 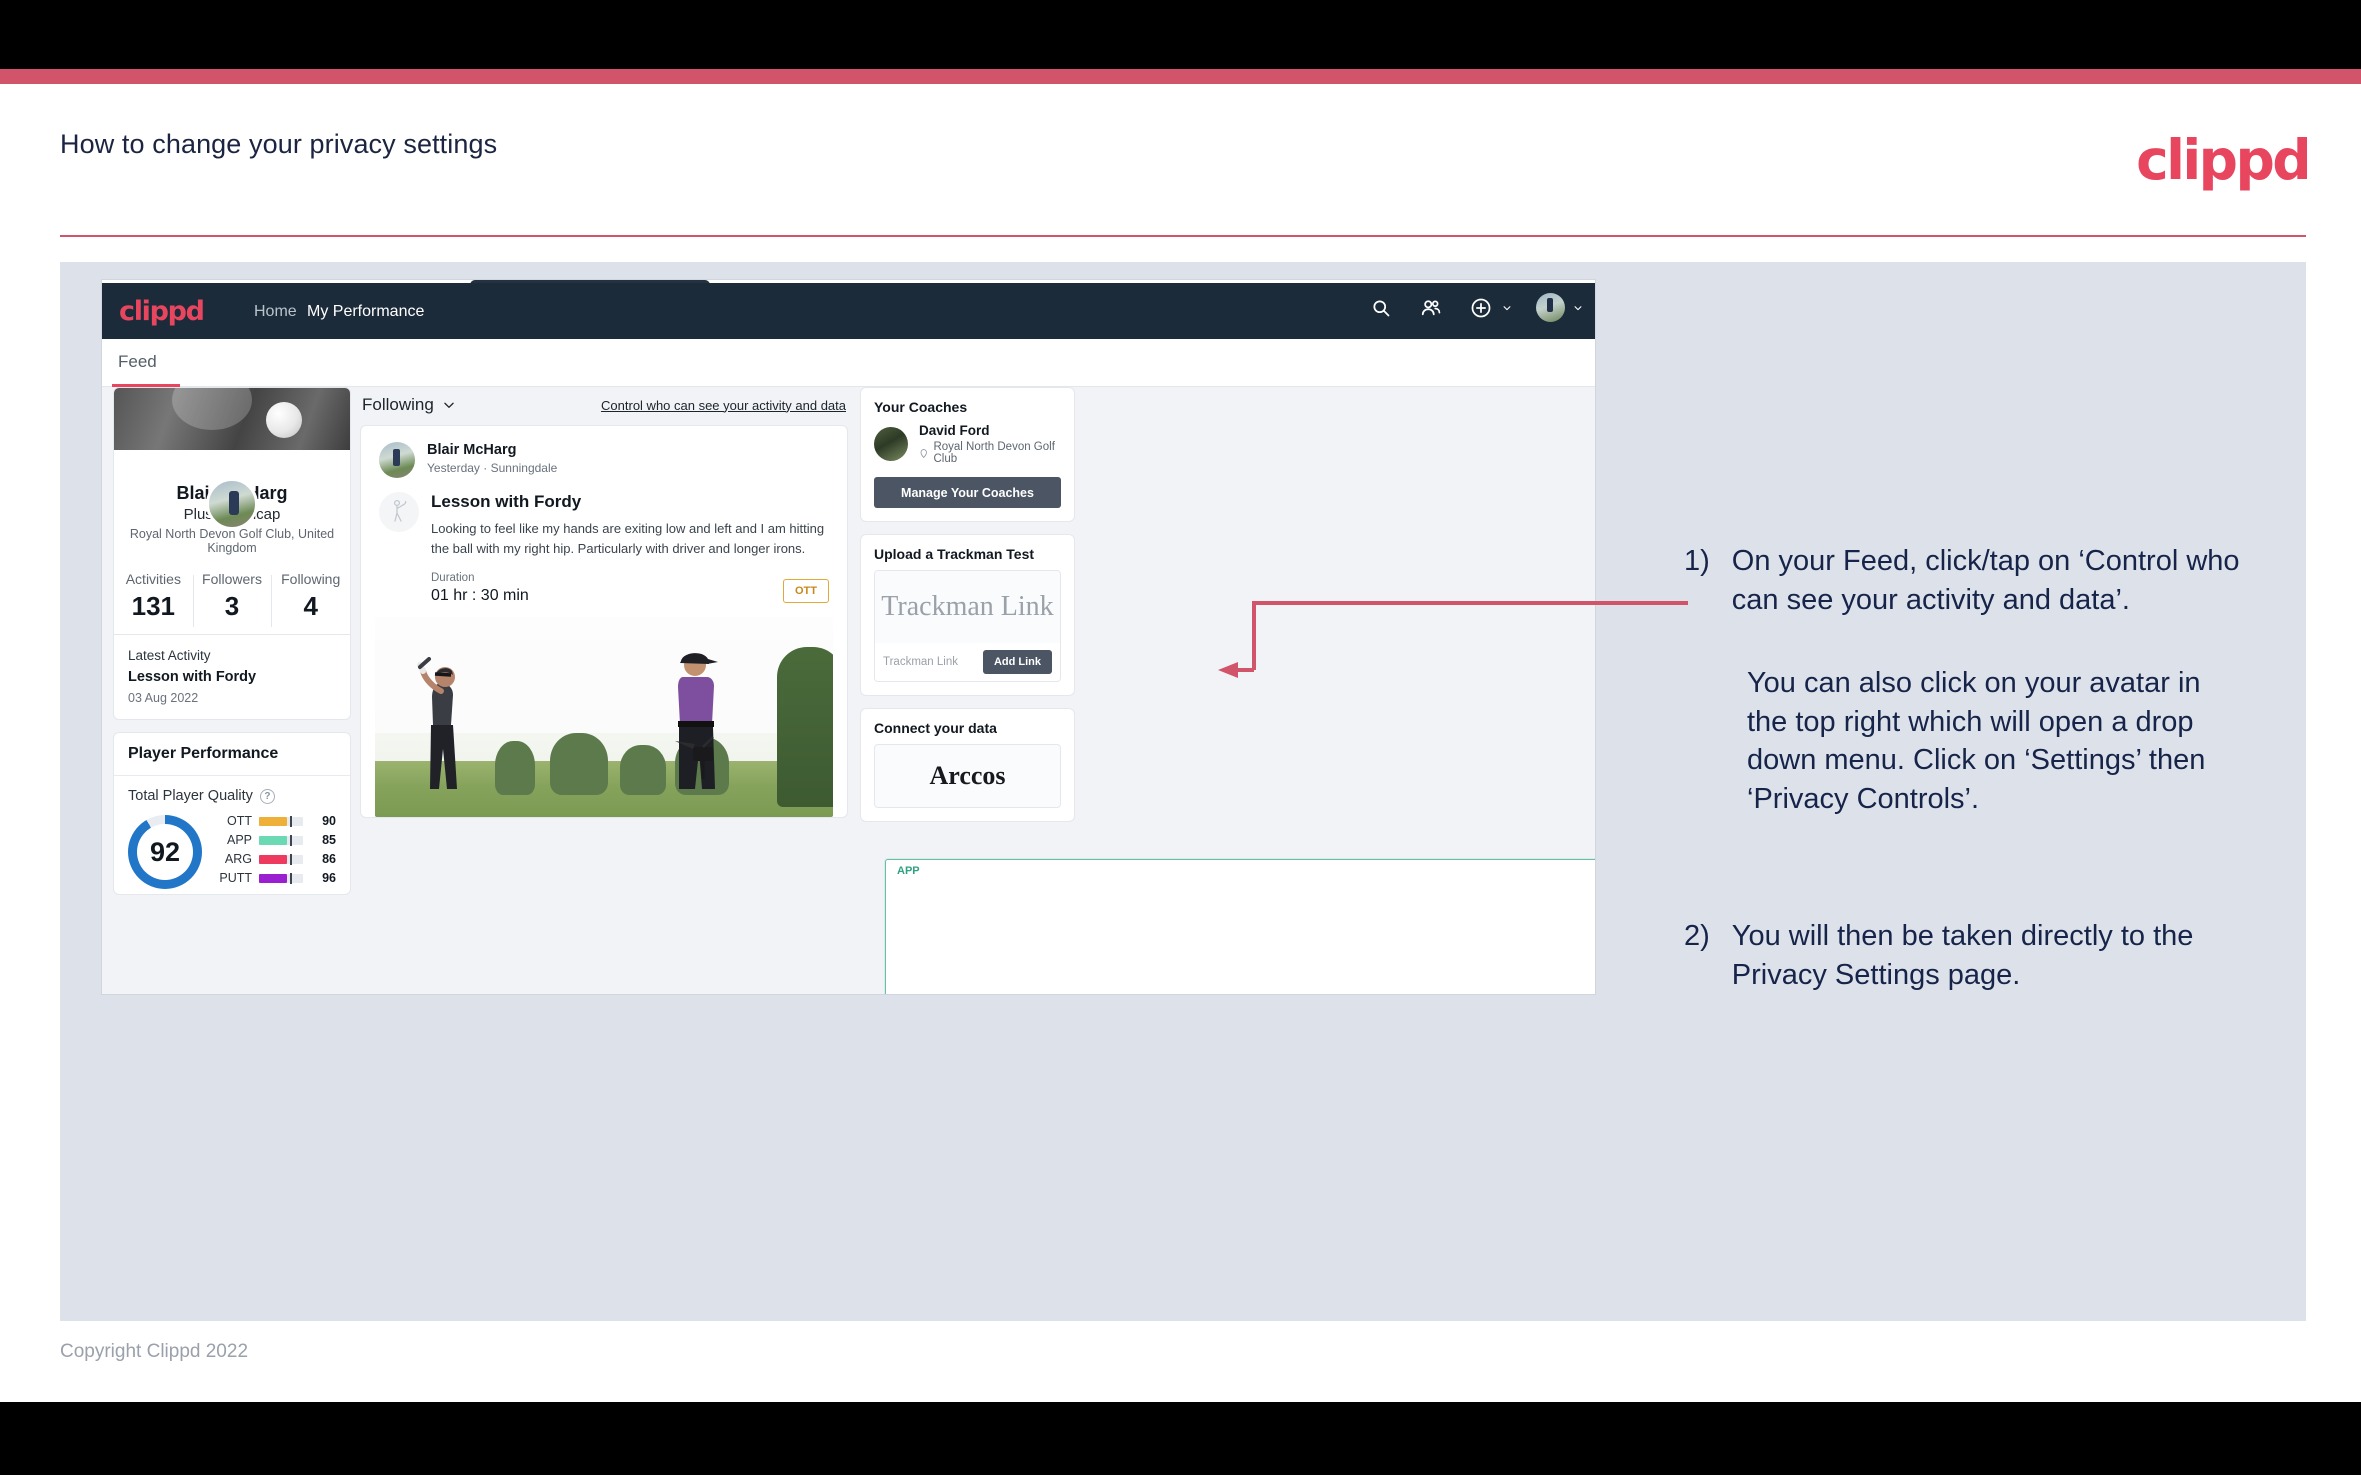 I want to click on total-player-quality-row: Total Player Quality ?, so click(x=232, y=796).